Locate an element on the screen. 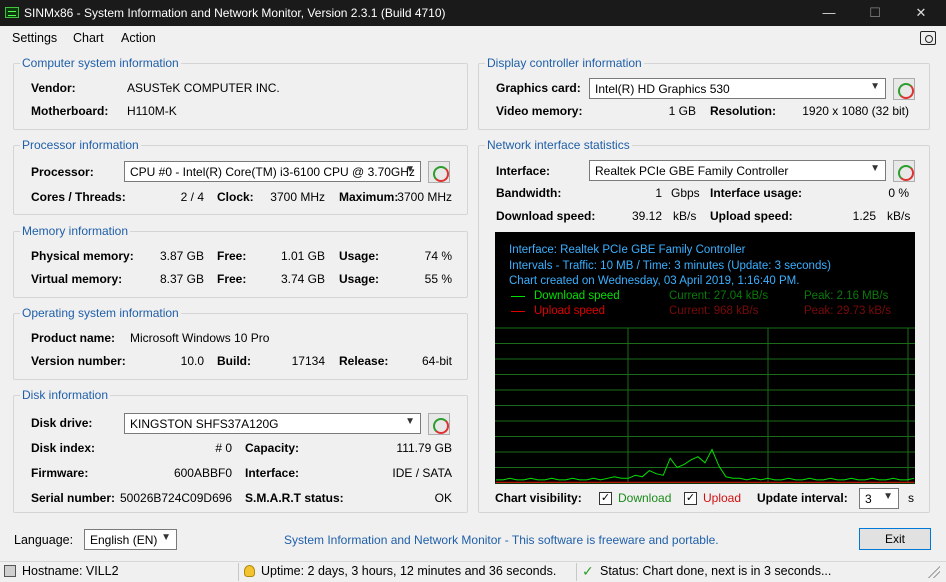  upload-legend-label: Upload speed is located at coordinates (569, 311).